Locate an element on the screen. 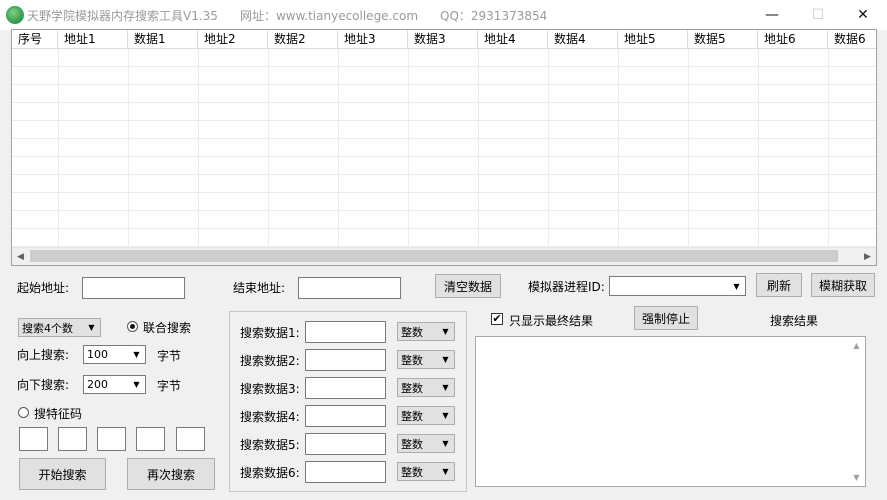 This screenshot has height=500, width=887. column-data-1: 数据1 is located at coordinates (163, 39).